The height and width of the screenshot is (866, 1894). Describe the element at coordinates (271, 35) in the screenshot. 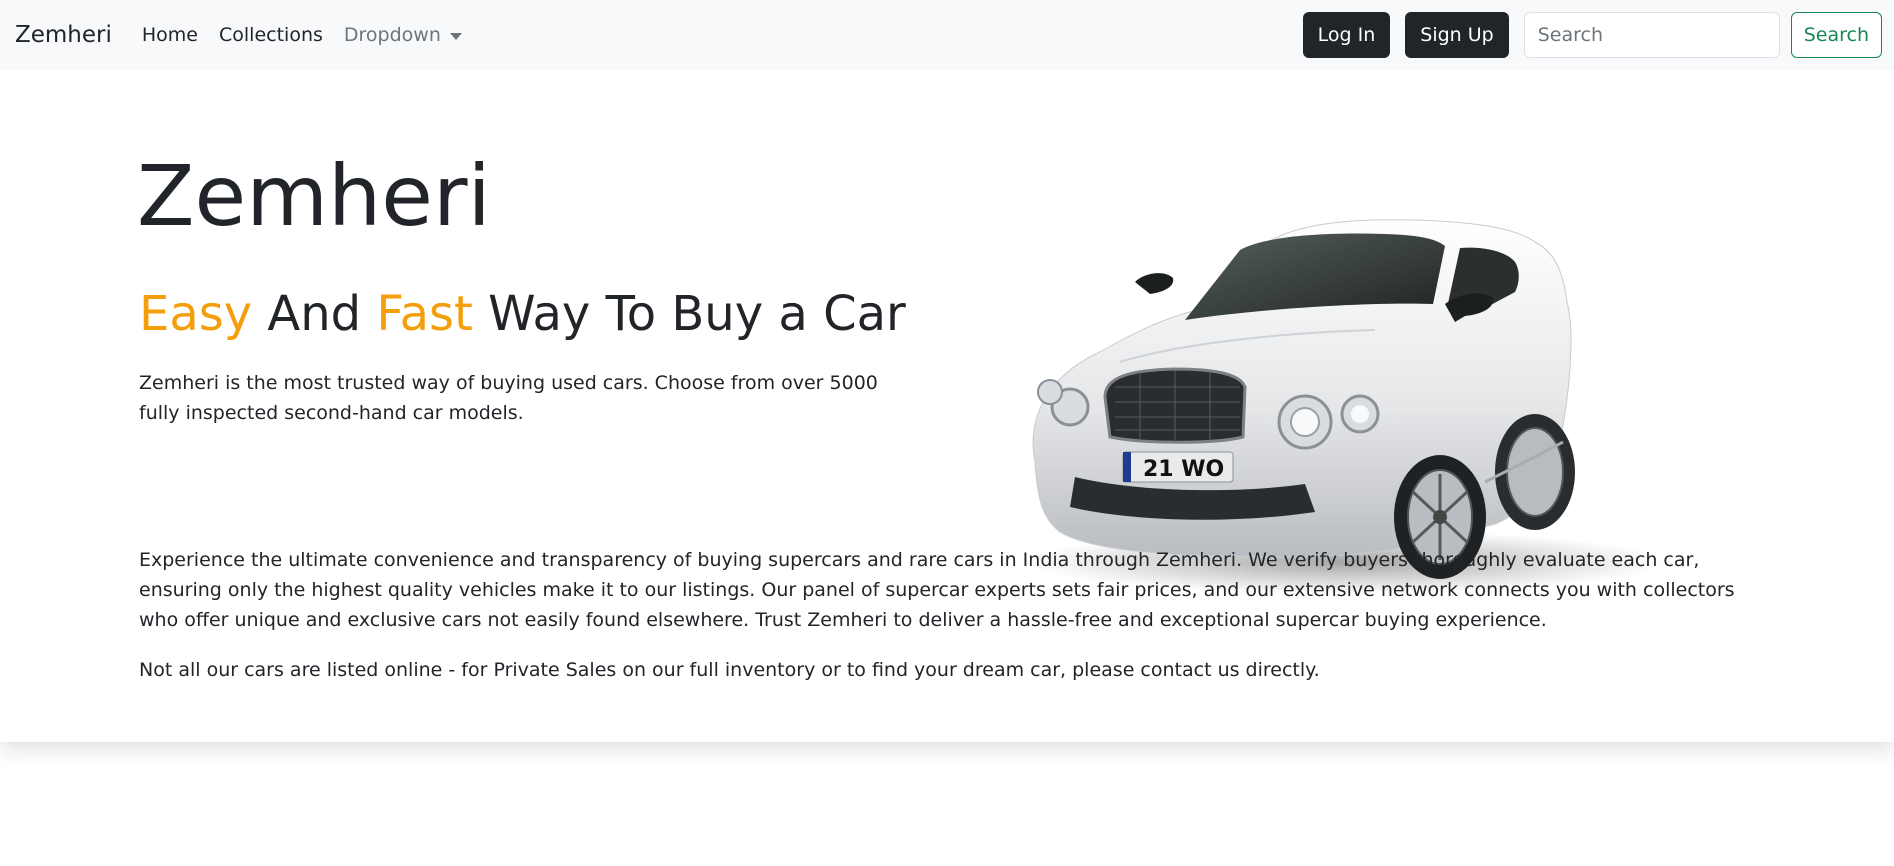

I see `nav-collections: Collections` at that location.